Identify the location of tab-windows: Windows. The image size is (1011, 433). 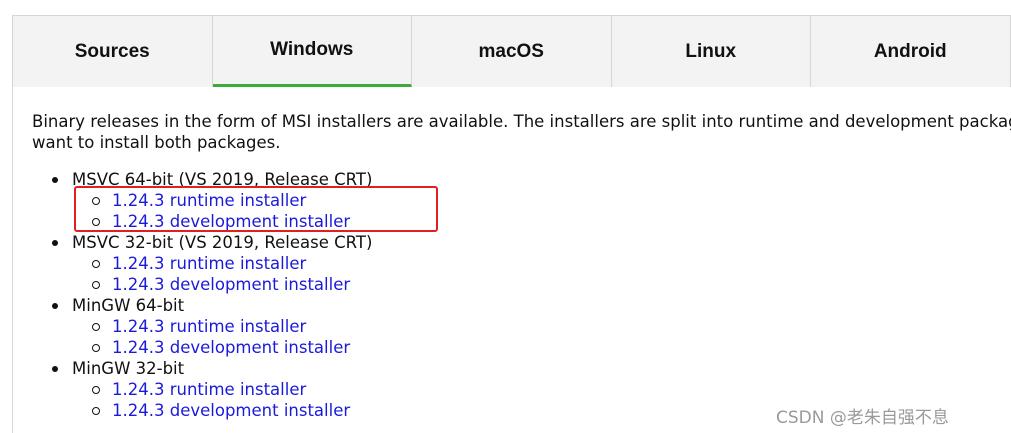
(312, 52).